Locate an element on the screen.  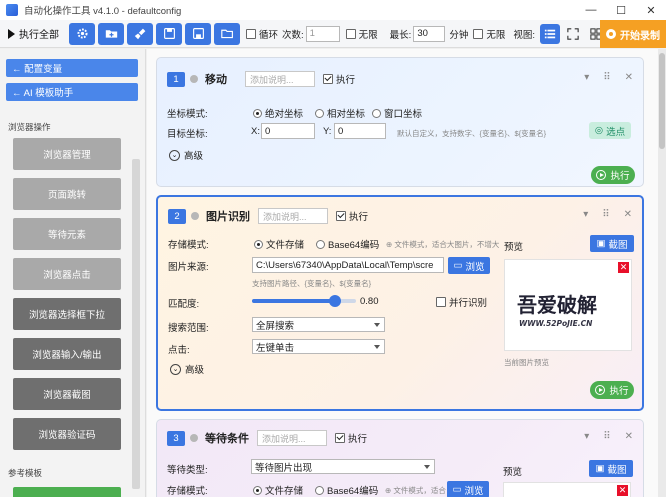
ai-template-helper-button: ← AI 模板助手 is located at coordinates (72, 92).